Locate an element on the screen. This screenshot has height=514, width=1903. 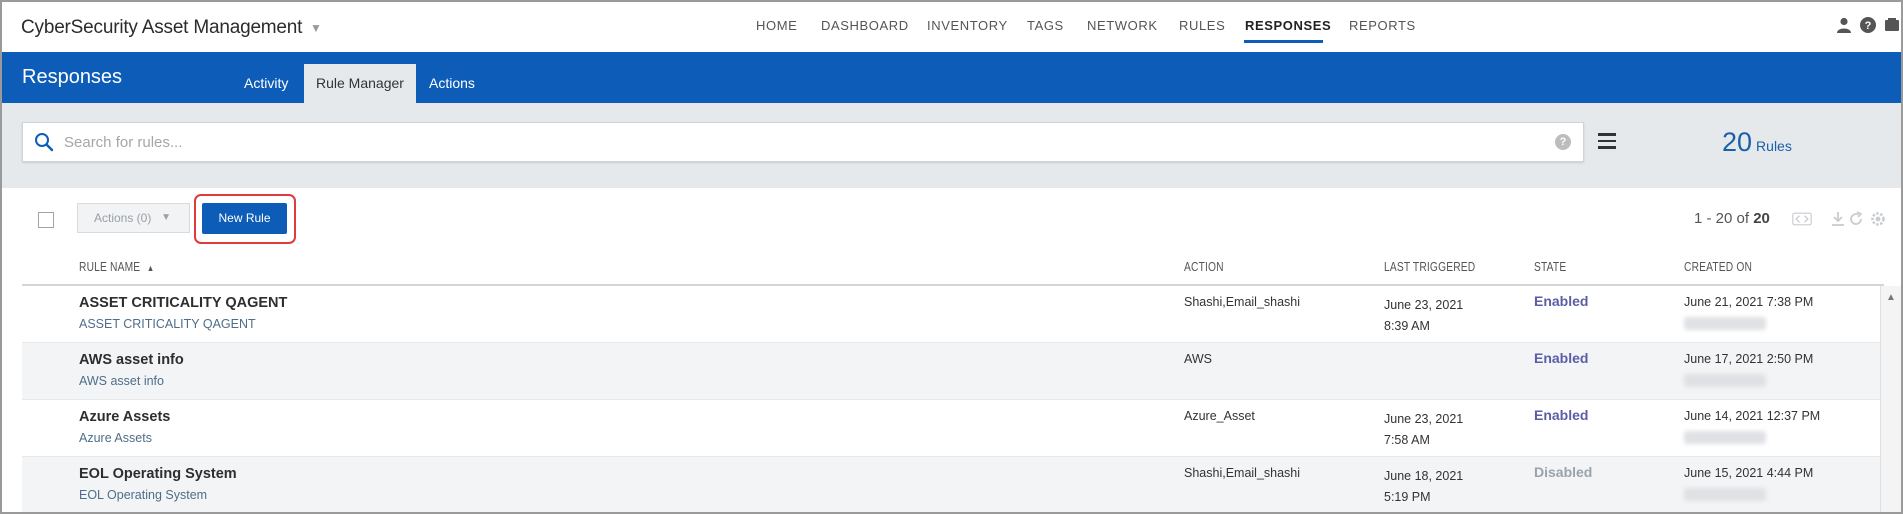
pagination-range: 1 - 20 of is located at coordinates (1722, 218).